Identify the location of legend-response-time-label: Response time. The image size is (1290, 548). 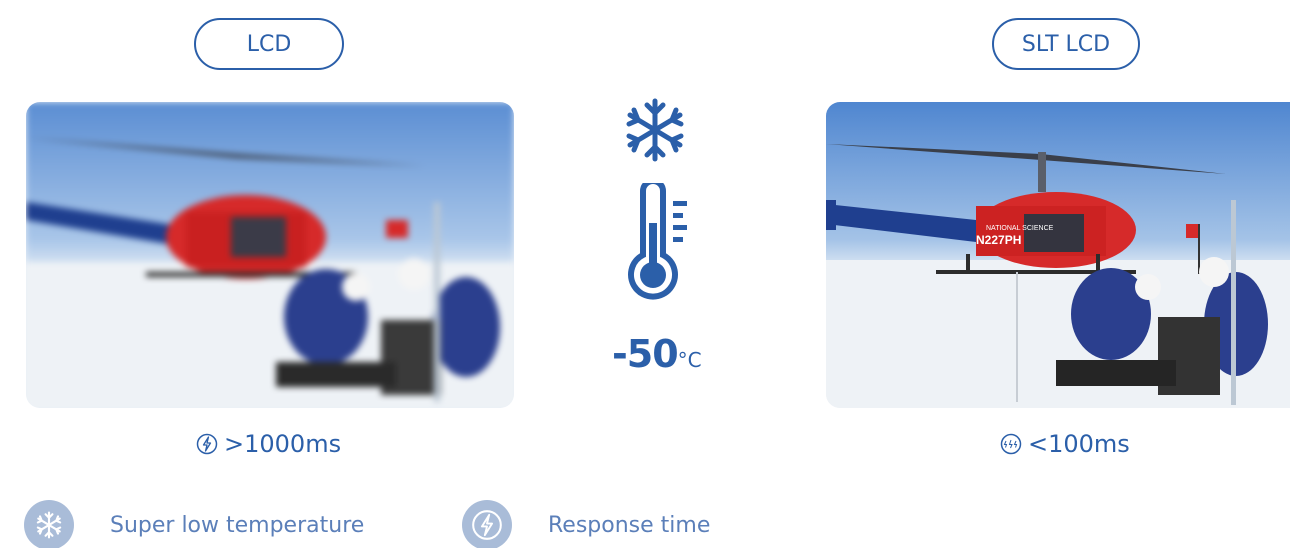
(629, 525).